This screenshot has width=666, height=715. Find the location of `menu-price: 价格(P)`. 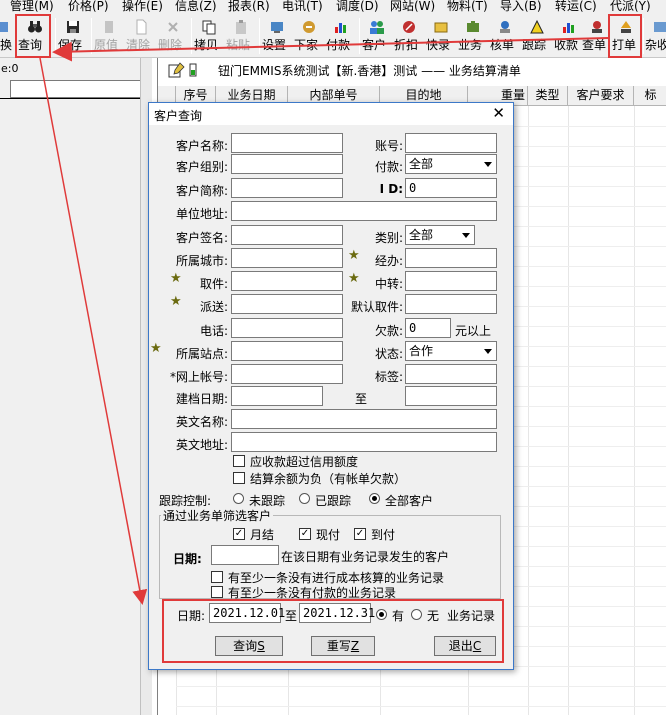

menu-price: 价格(P) is located at coordinates (88, 7).